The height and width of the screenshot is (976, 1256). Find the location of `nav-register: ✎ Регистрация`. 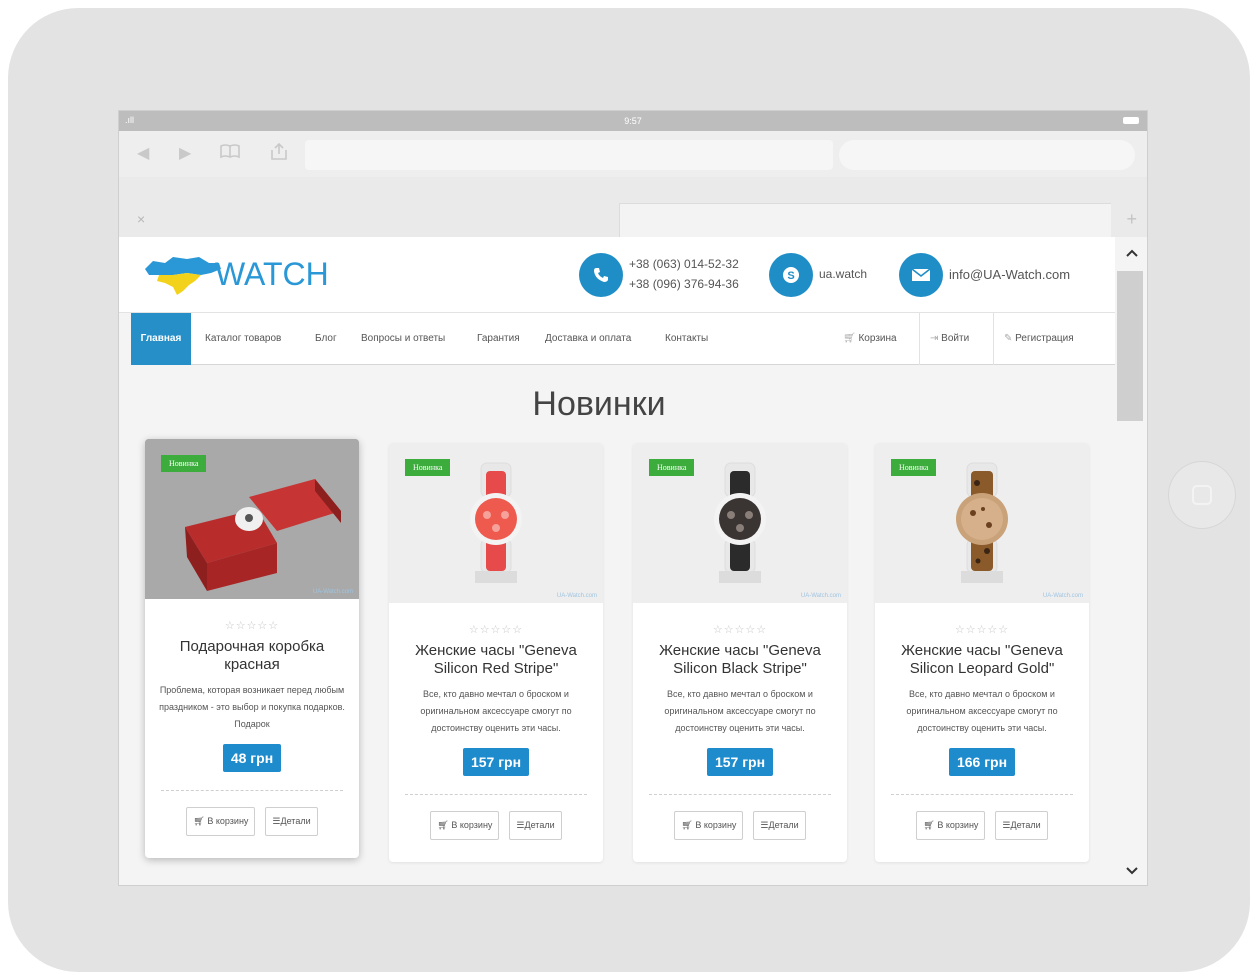

nav-register: ✎ Регистрация is located at coordinates (1054, 339).